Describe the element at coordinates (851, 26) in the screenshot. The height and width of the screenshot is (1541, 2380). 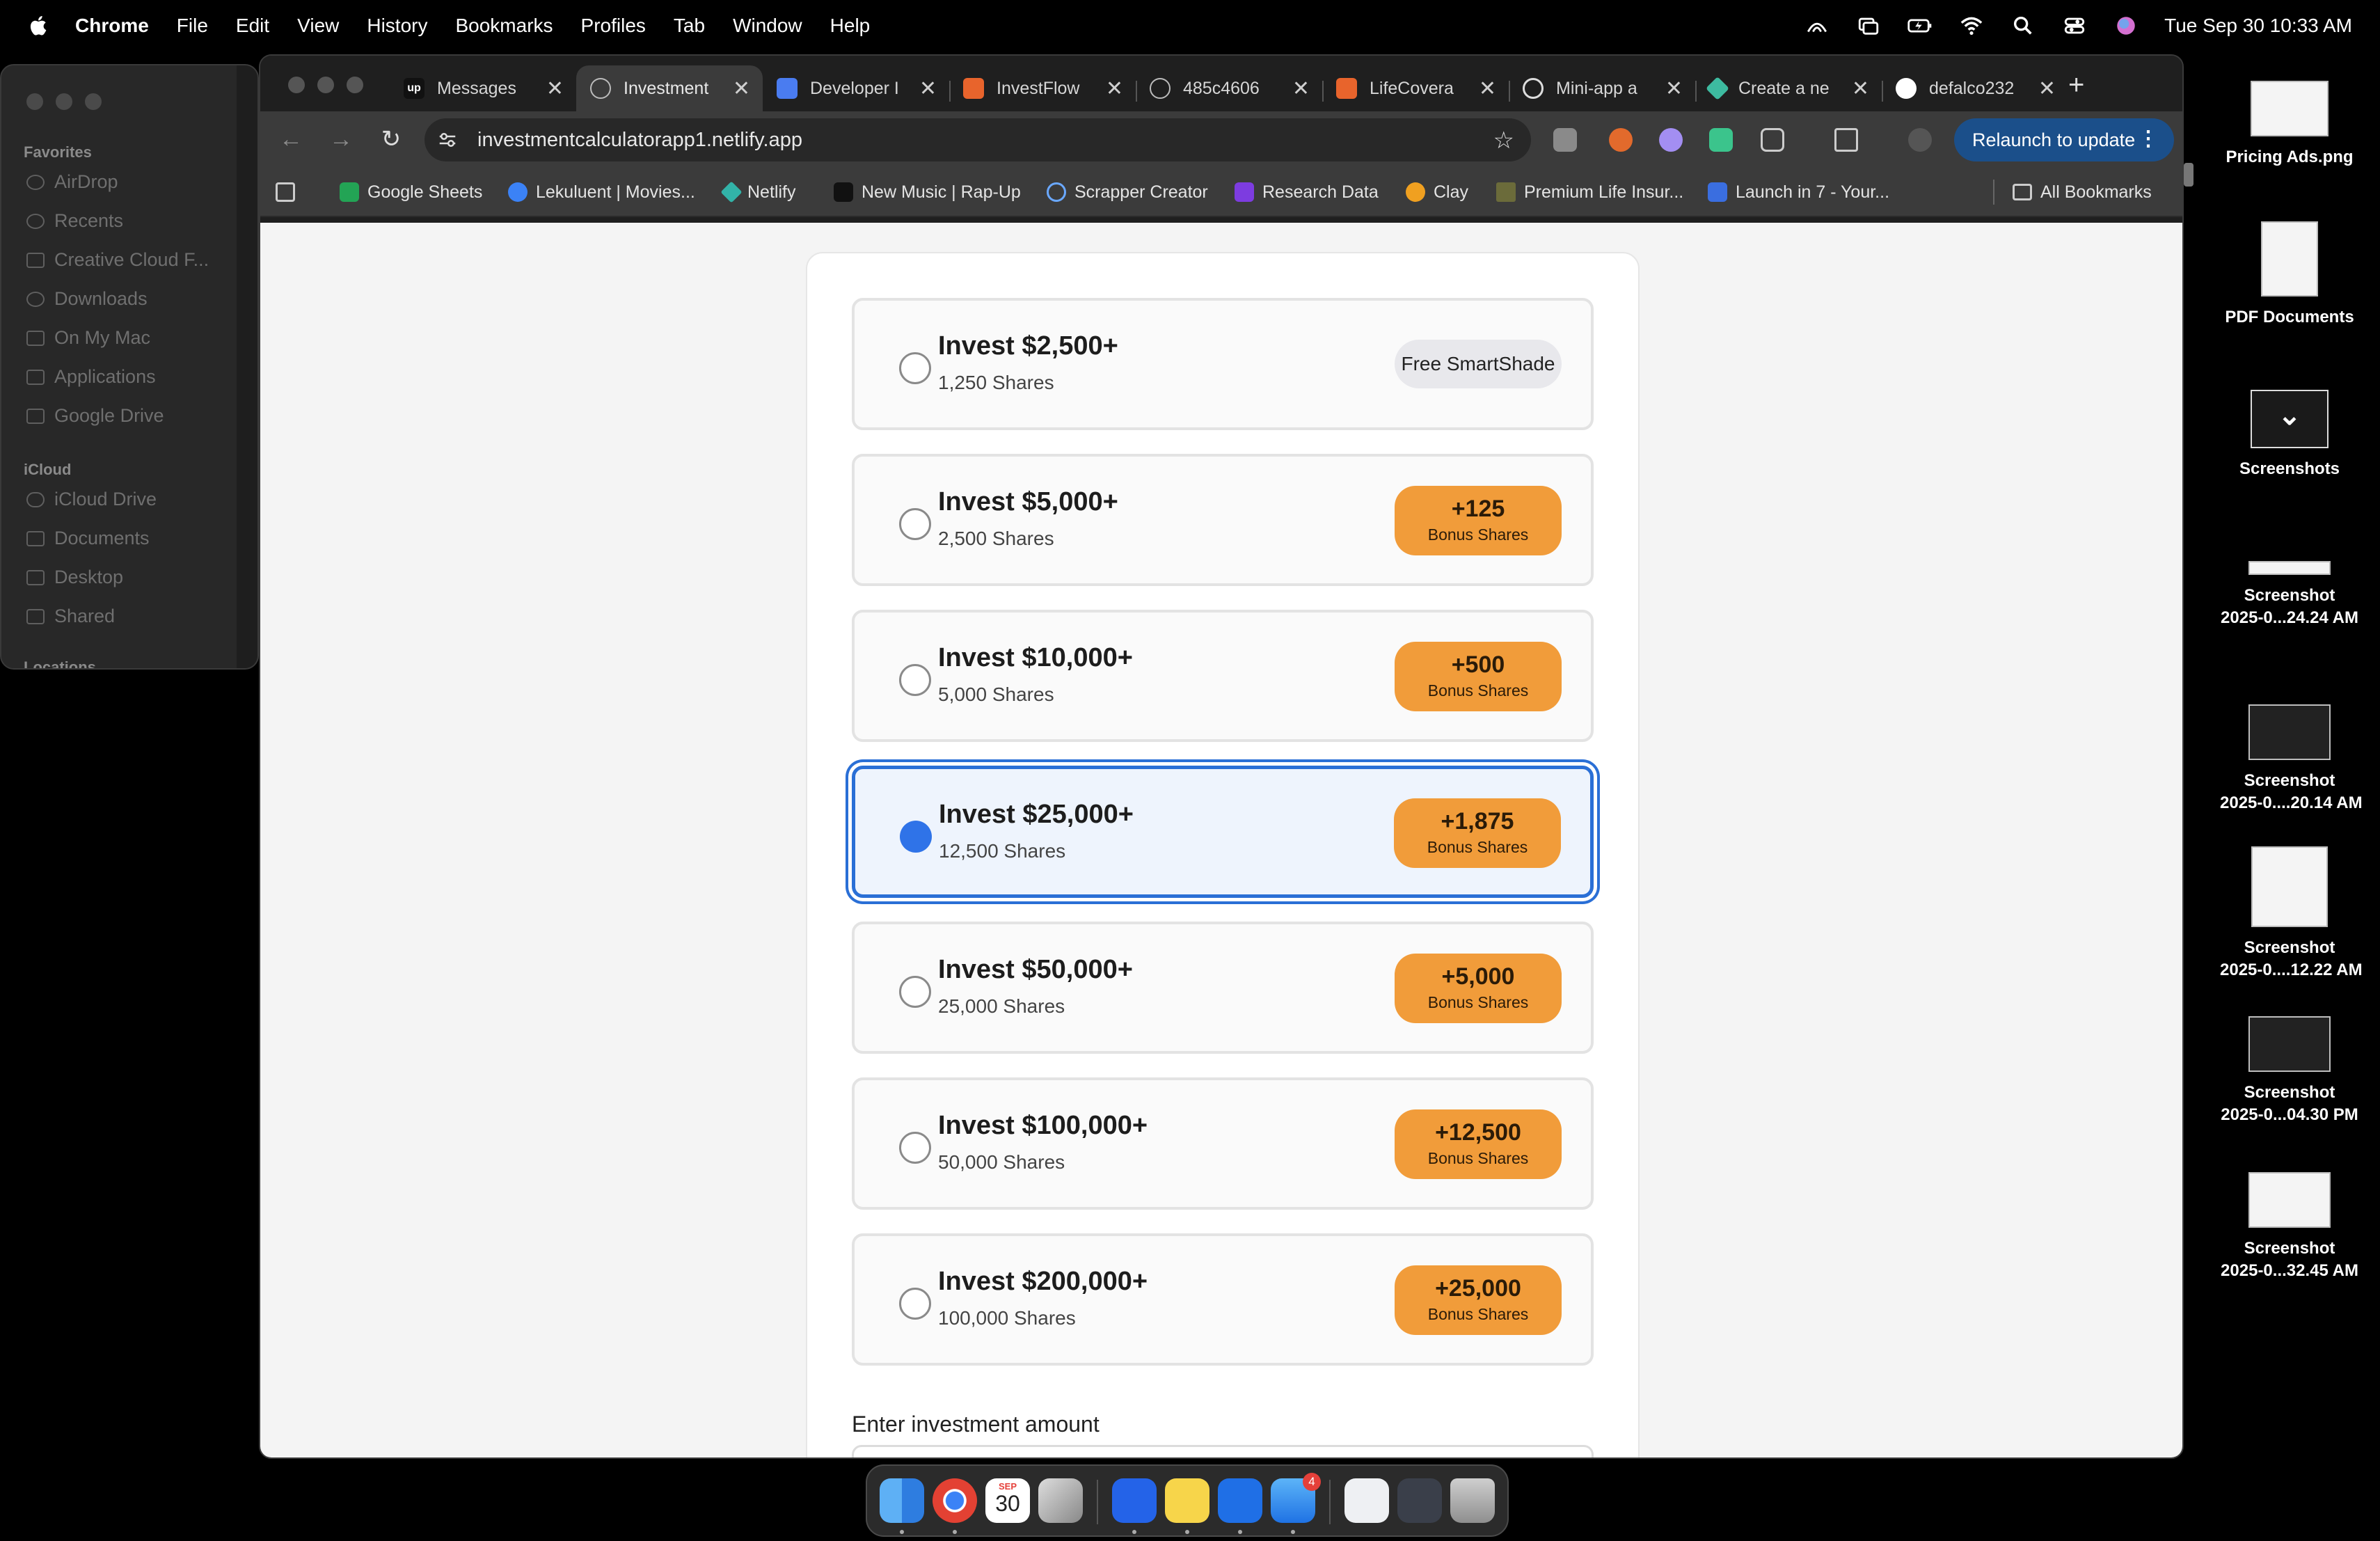
I see `menu-help: Help` at that location.